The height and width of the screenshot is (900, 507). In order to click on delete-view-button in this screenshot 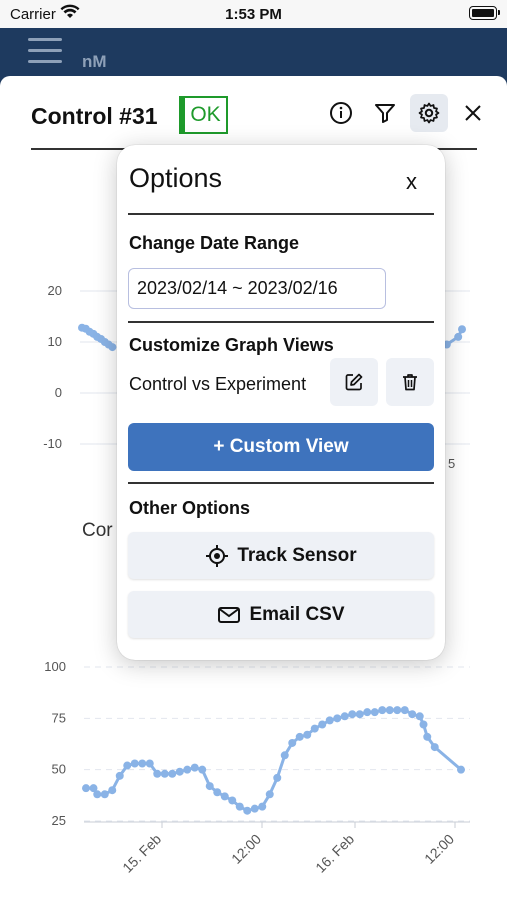, I will do `click(410, 382)`.